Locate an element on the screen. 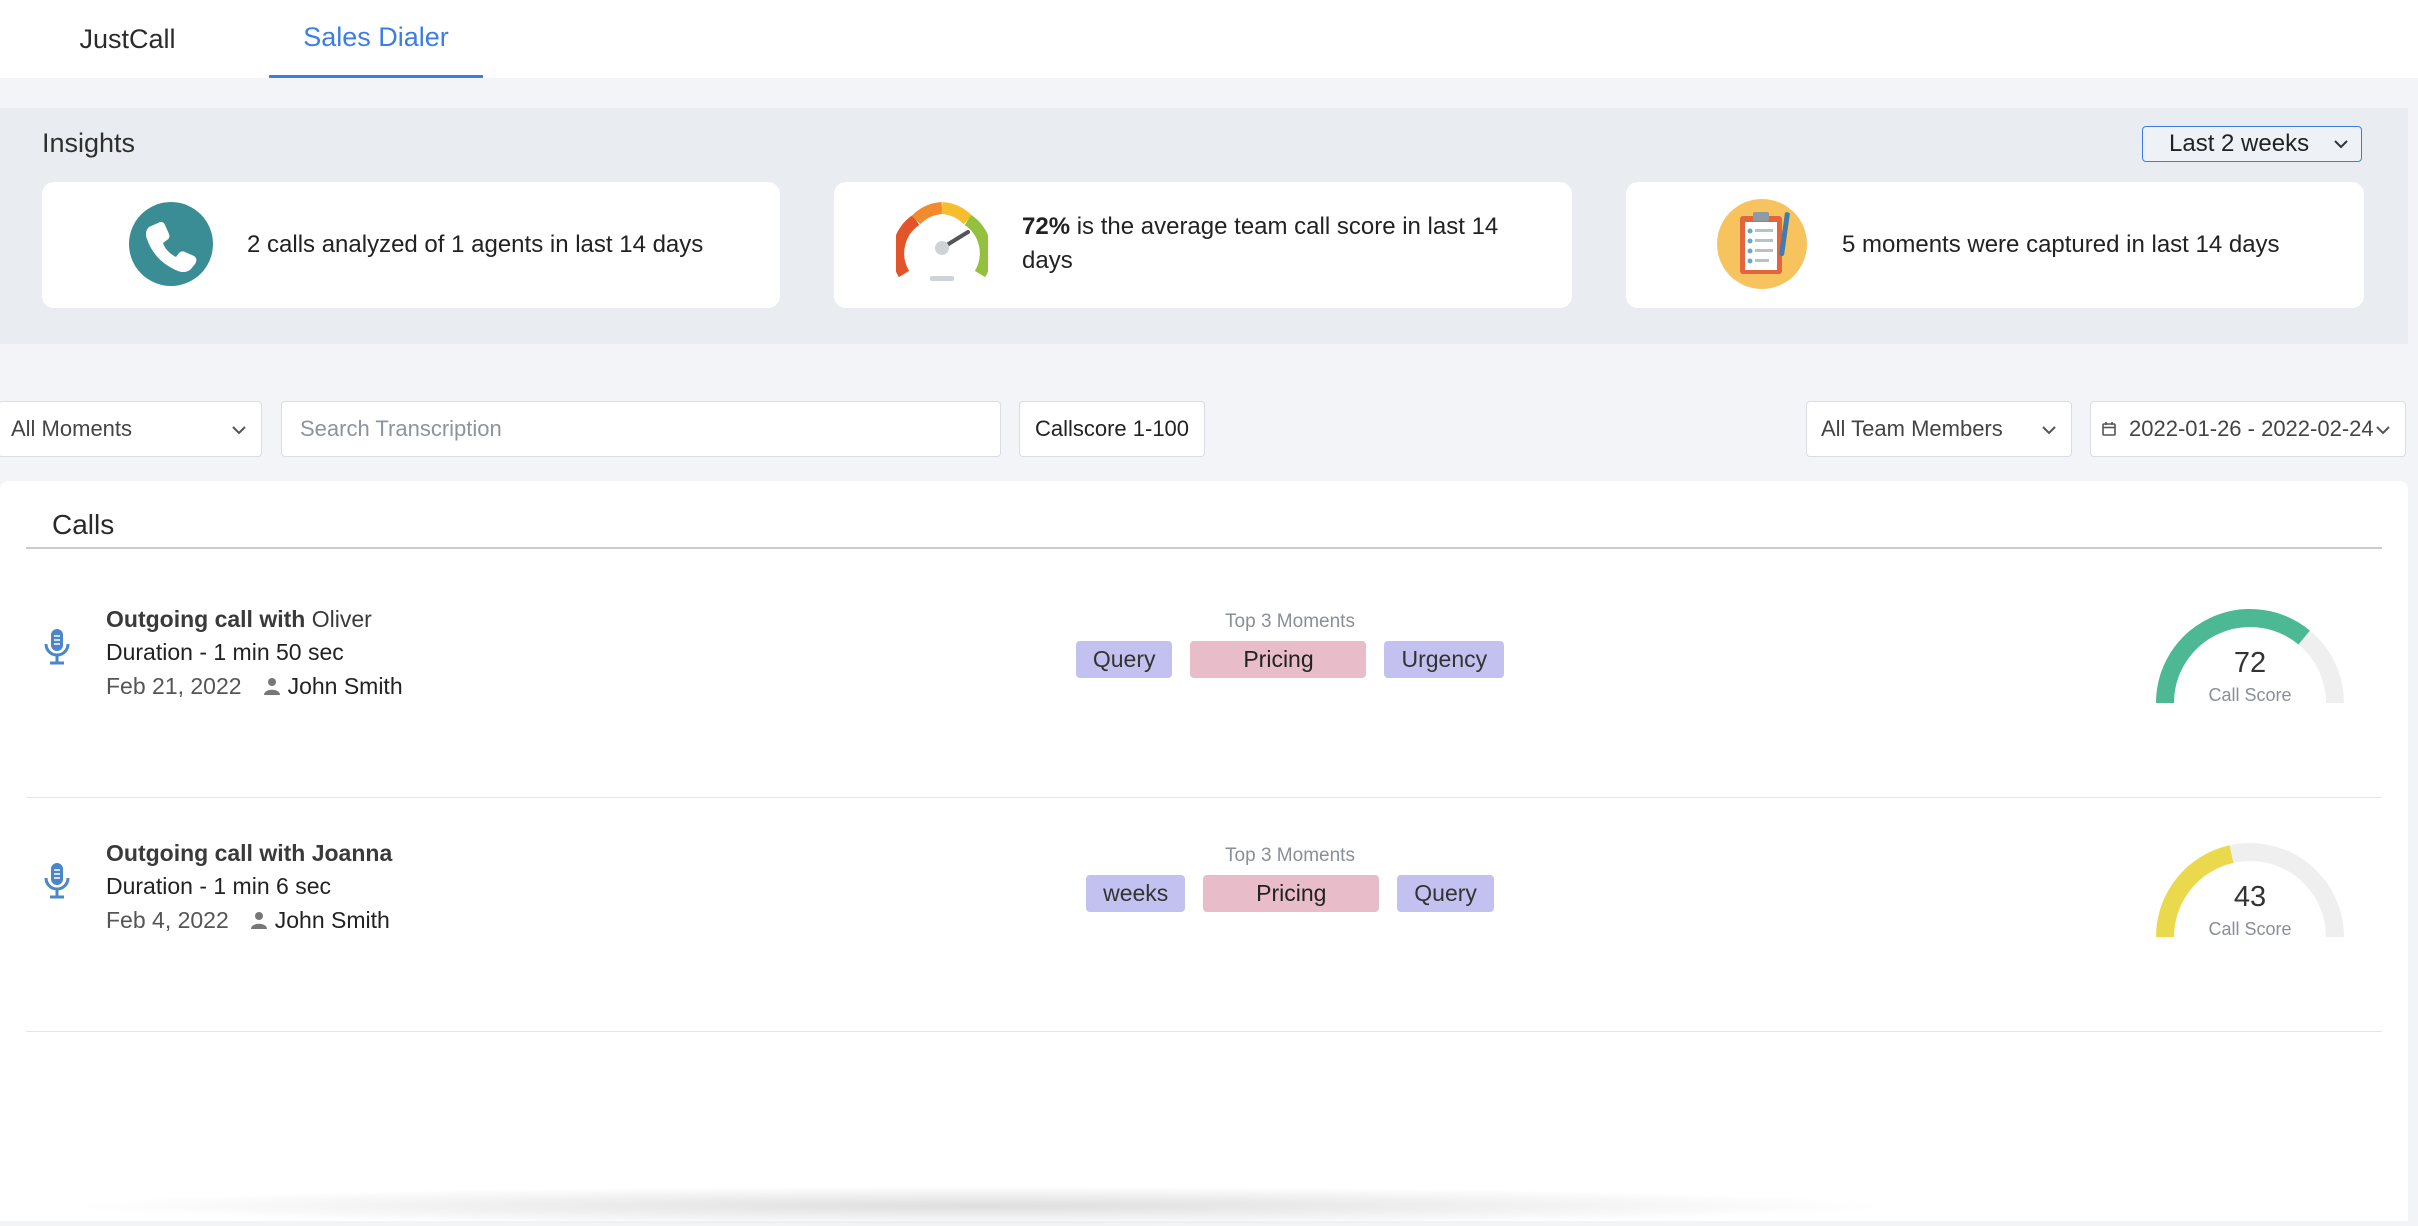  call-score-value: 43 is located at coordinates (2250, 897).